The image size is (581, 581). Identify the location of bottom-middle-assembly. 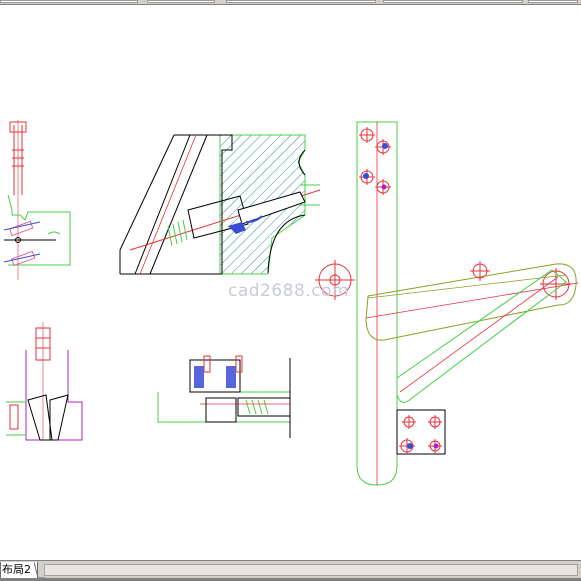
(224, 396).